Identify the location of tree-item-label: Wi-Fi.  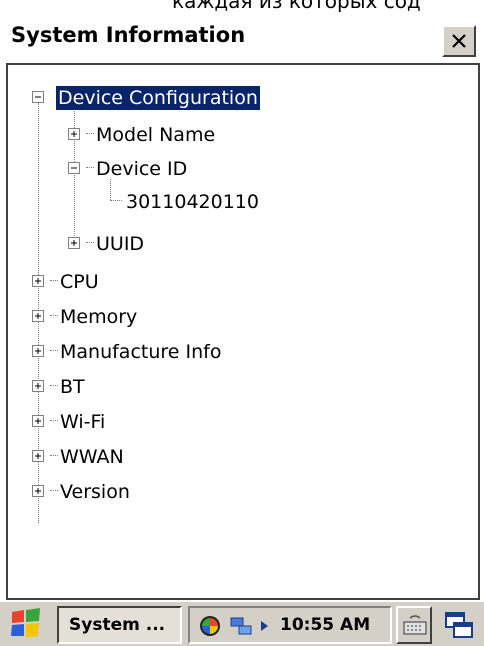
(83, 422).